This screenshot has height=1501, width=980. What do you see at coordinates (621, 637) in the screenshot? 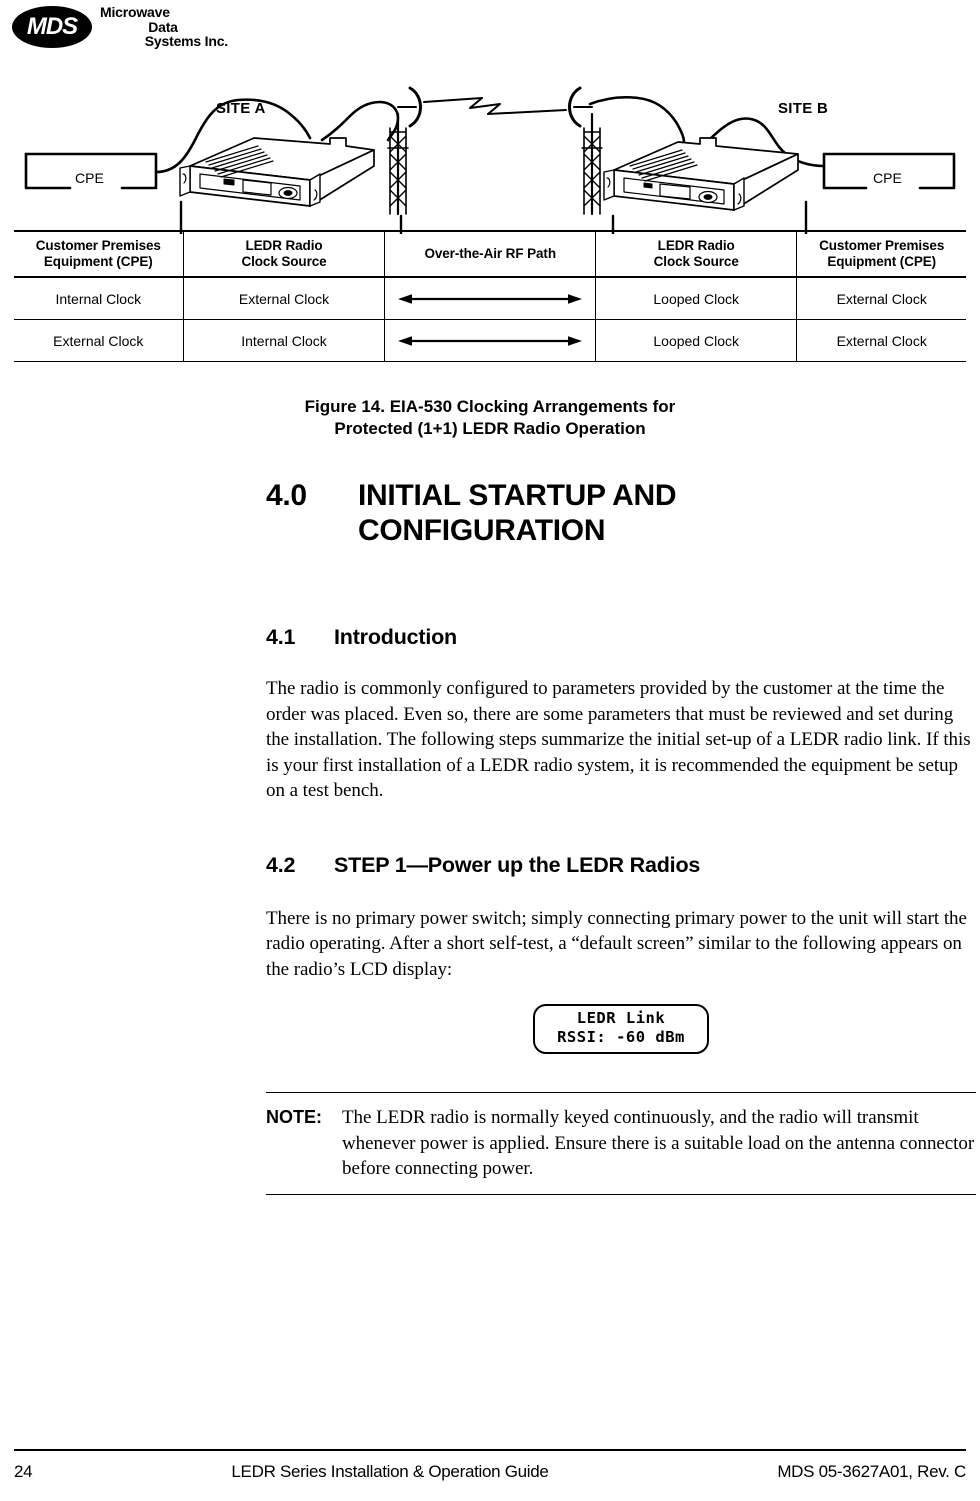
I see `section-heading-4-1: 4.1 Introduction` at bounding box center [621, 637].